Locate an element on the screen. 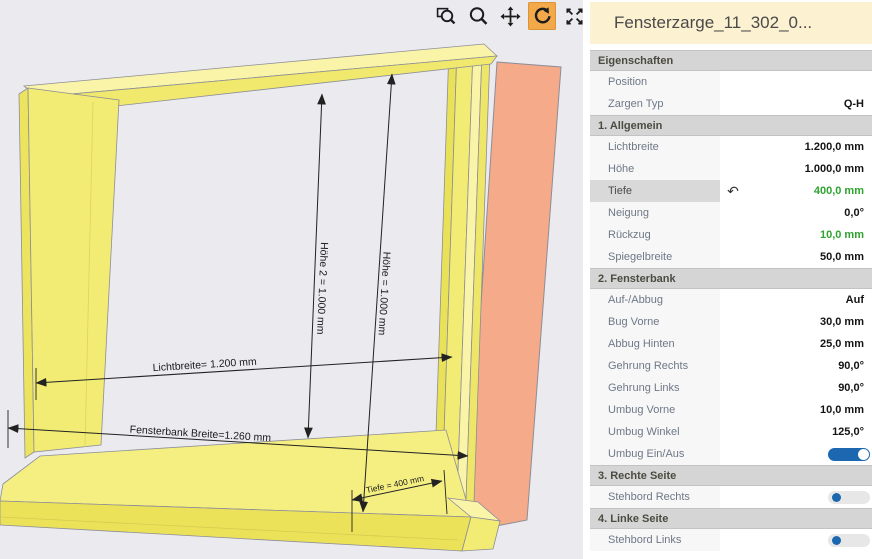 Image resolution: width=872 pixels, height=559 pixels. property-row-tiefe: Tiefe ↶ 400,0 mm is located at coordinates (731, 191).